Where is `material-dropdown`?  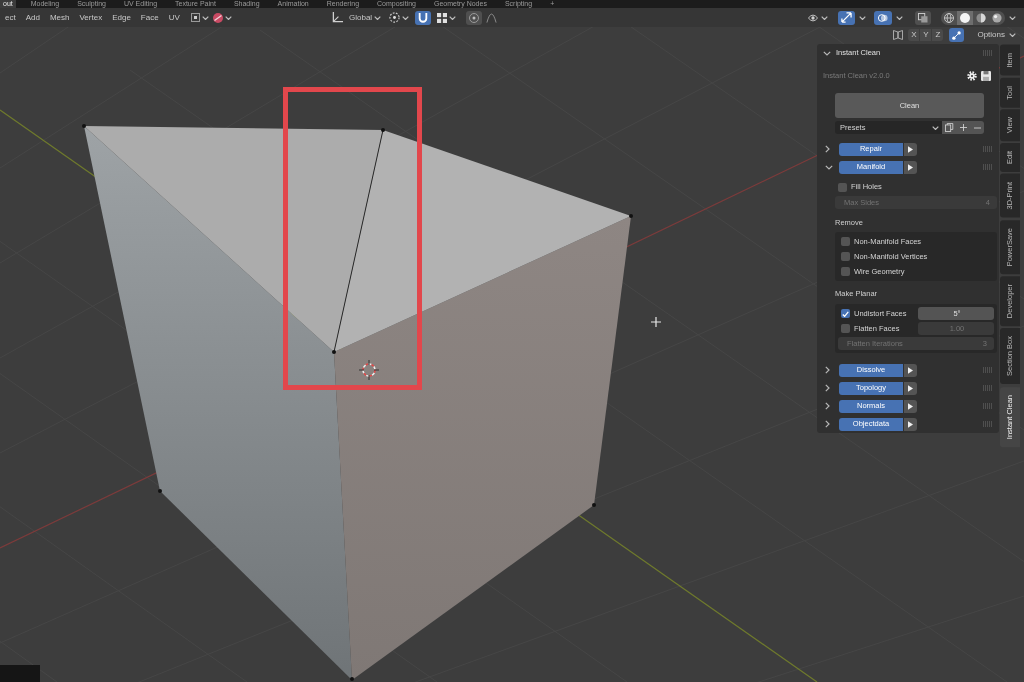
material-dropdown is located at coordinates (222, 17).